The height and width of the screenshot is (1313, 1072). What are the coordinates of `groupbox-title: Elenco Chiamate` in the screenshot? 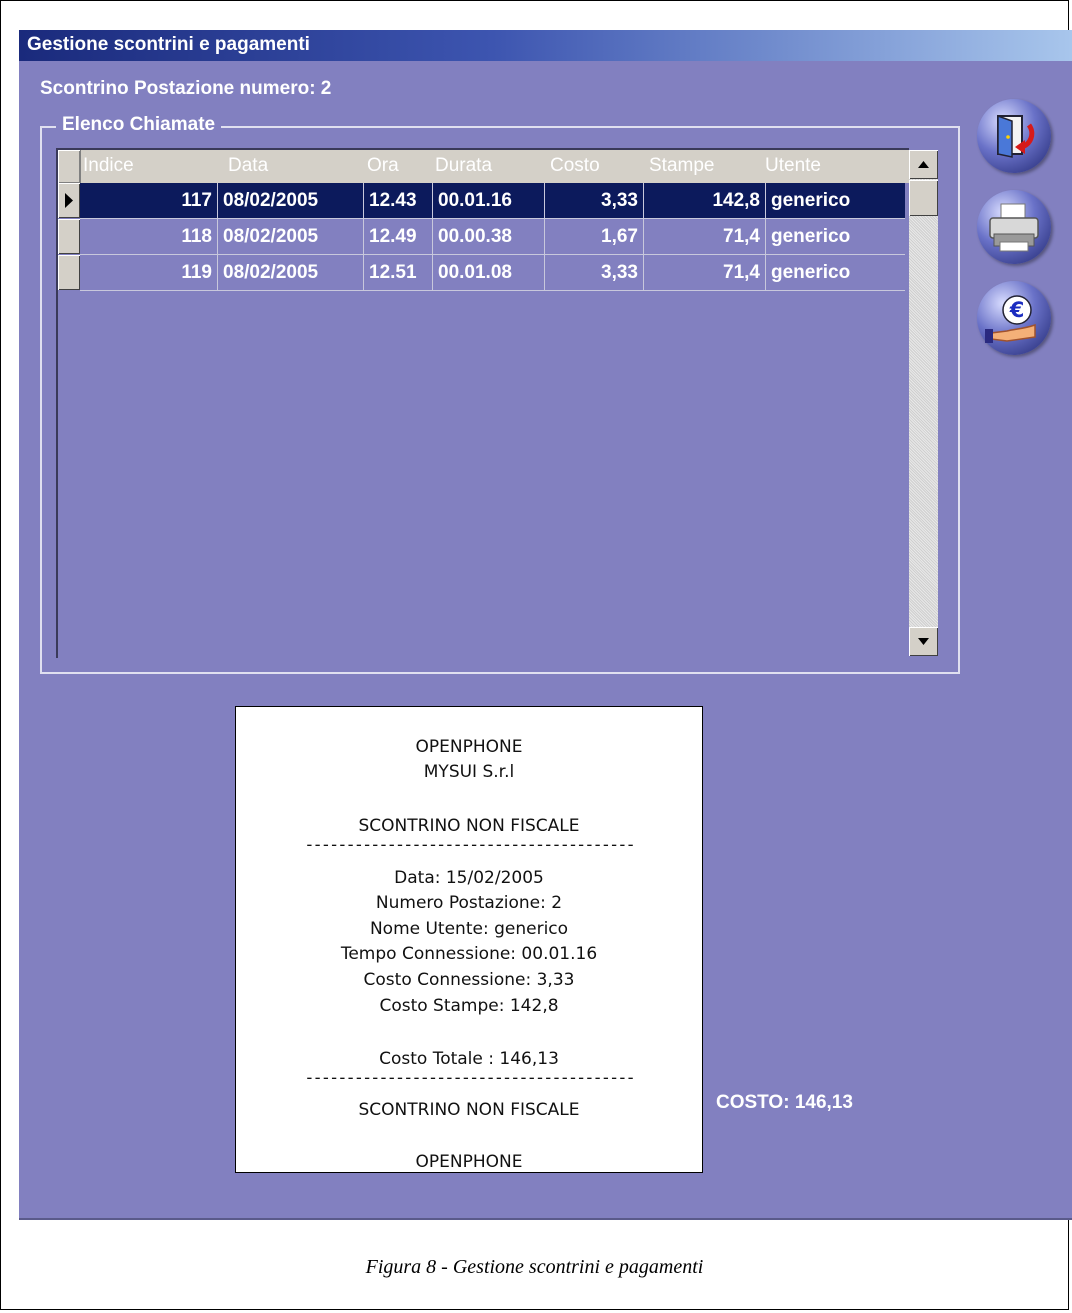 It's located at (139, 125).